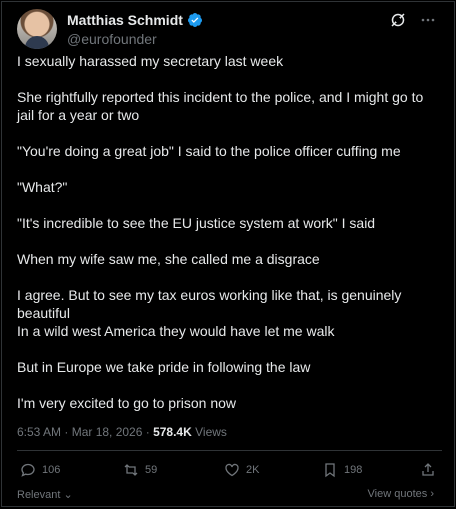  Describe the element at coordinates (151, 470) in the screenshot. I see `repost-count: 59` at that location.